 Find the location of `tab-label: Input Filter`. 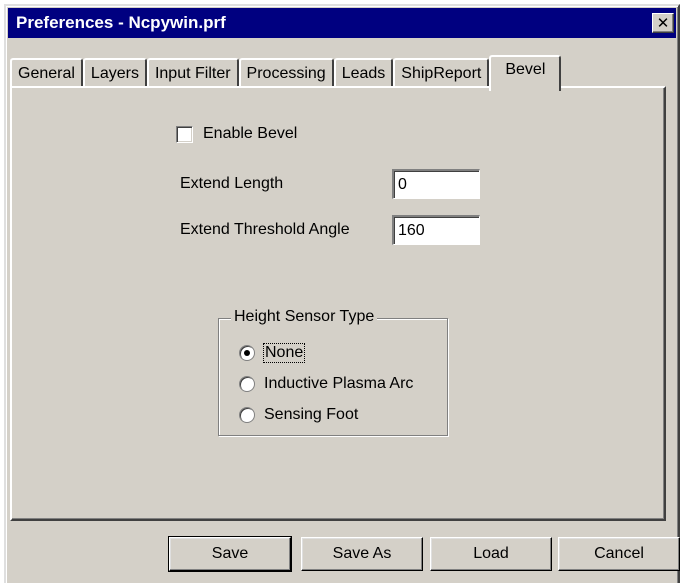

tab-label: Input Filter is located at coordinates (192, 73).